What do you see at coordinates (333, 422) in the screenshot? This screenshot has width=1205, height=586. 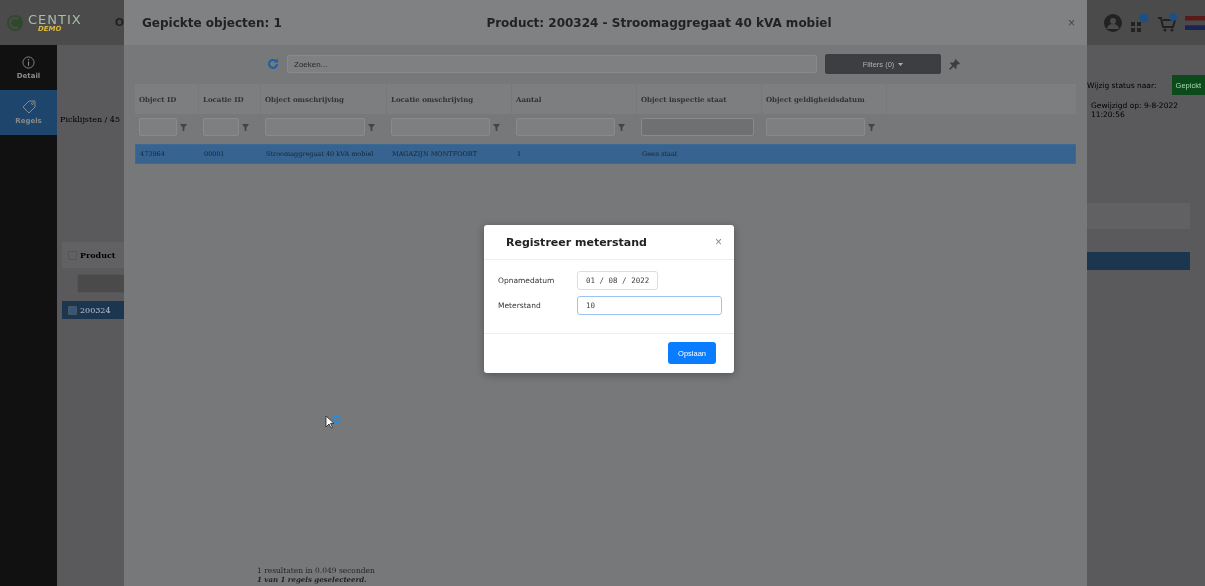 I see `cursor-icon` at bounding box center [333, 422].